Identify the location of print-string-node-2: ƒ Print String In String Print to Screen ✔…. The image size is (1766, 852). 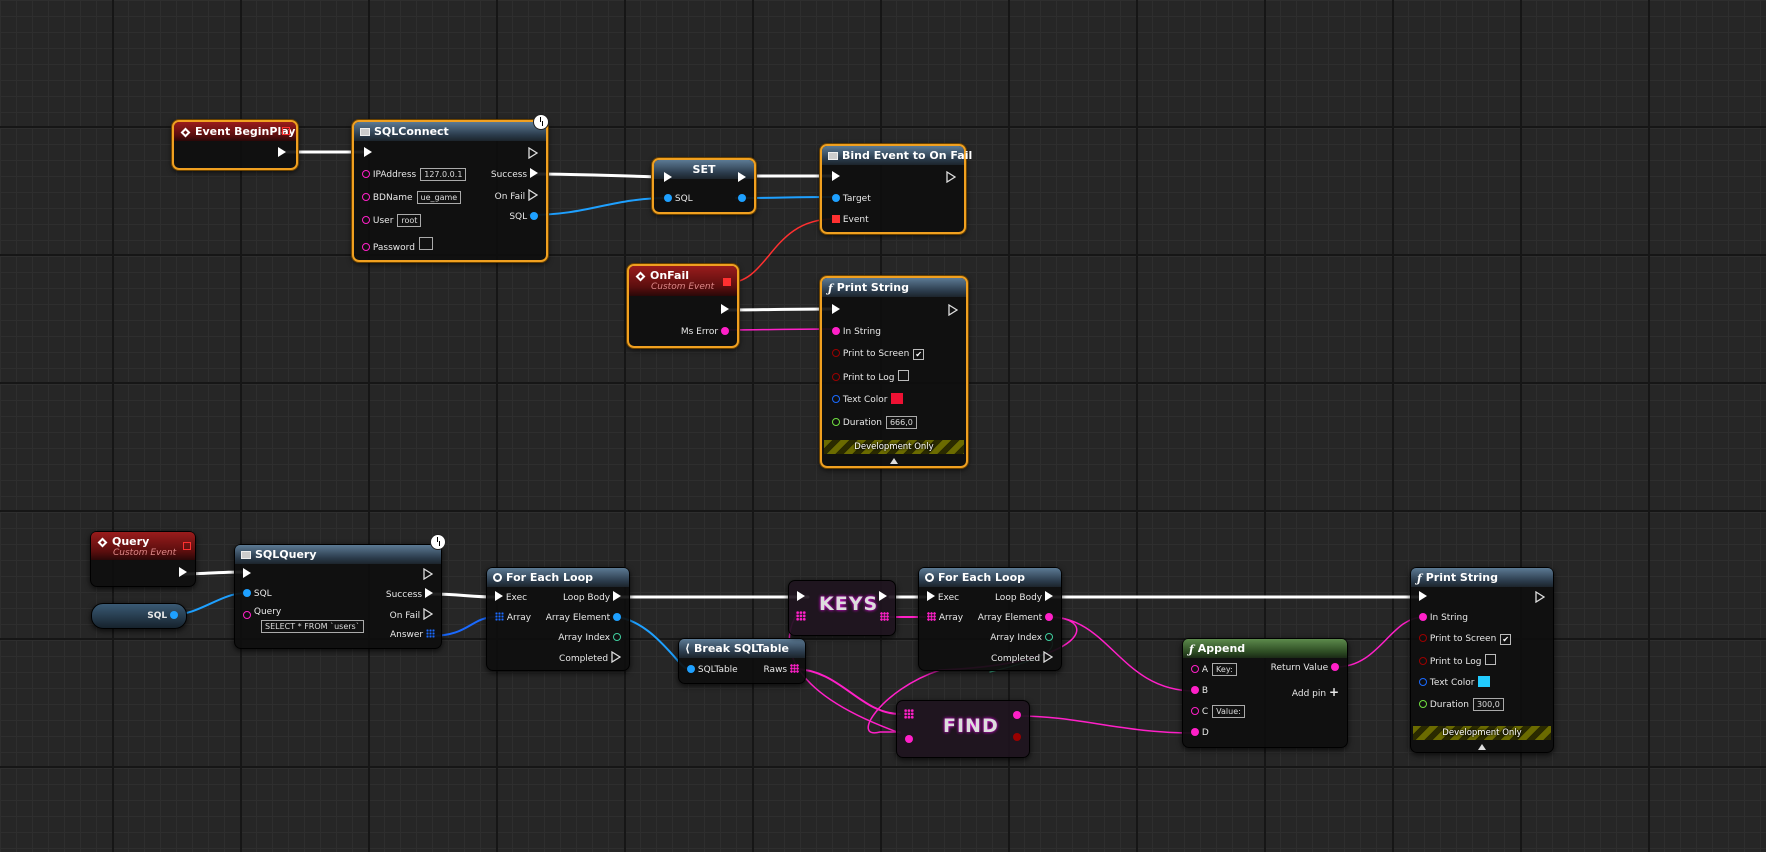
(1482, 660).